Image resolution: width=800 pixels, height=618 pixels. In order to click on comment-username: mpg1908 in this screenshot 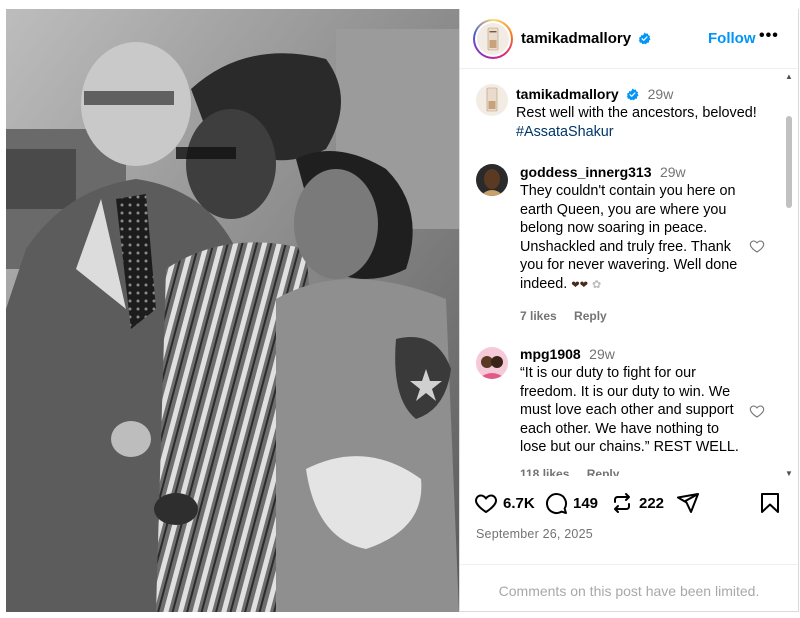, I will do `click(550, 354)`.